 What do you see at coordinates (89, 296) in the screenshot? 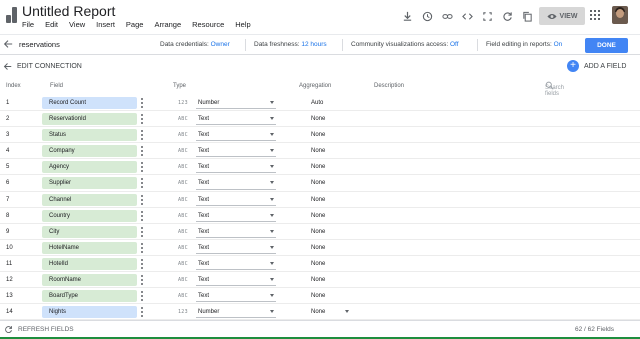
I see `field-name-chip: BoardType` at bounding box center [89, 296].